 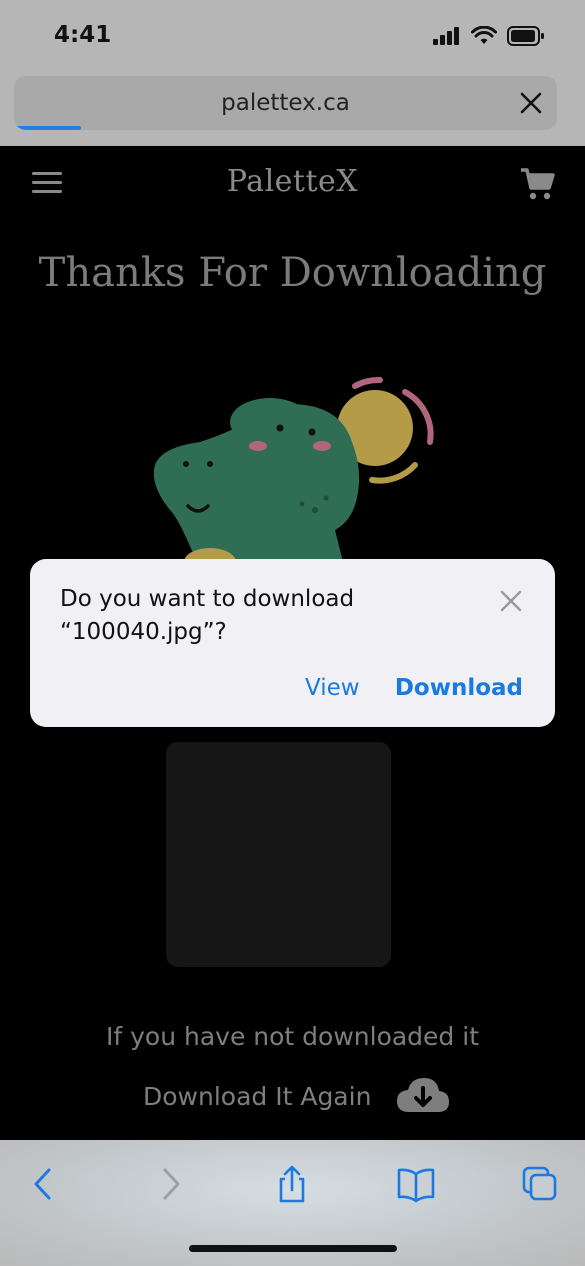 I want to click on download-again-row: Download It Again, so click(x=297, y=1096).